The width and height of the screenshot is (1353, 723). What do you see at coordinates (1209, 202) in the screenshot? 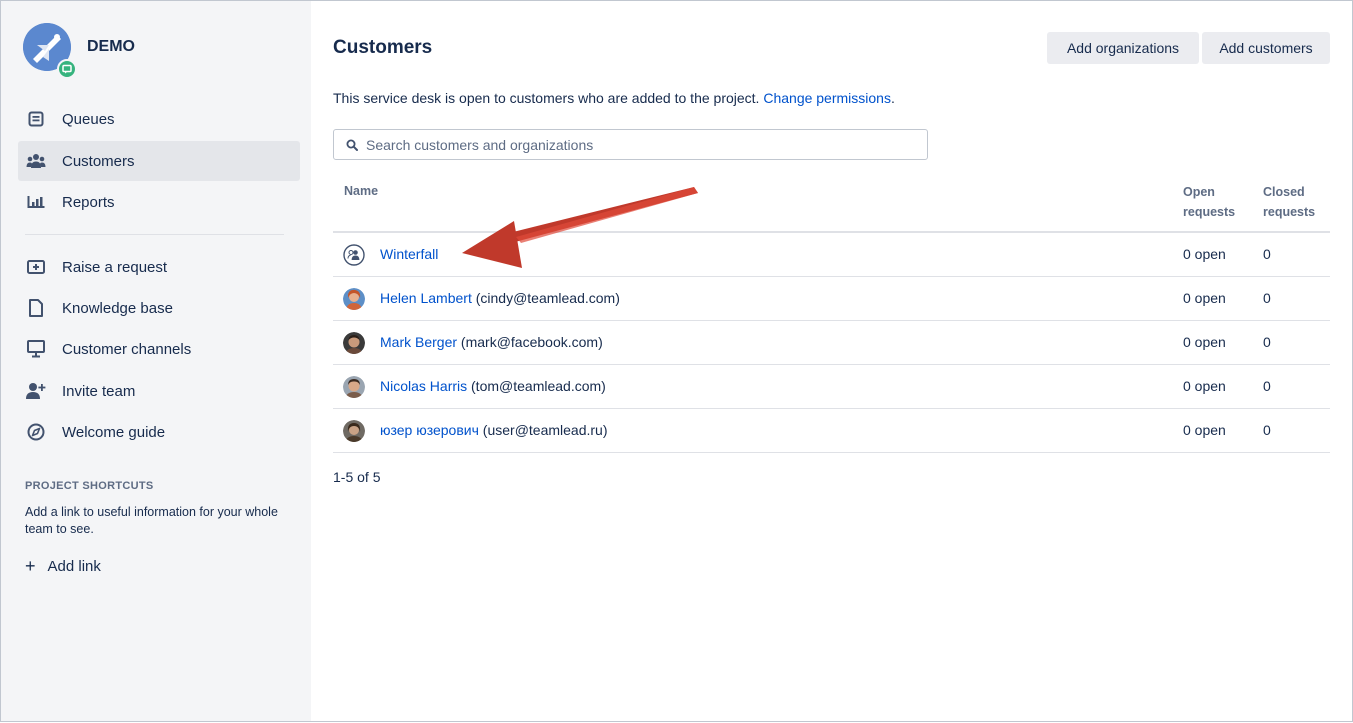
I see `column-header-open-requests: Open requests` at bounding box center [1209, 202].